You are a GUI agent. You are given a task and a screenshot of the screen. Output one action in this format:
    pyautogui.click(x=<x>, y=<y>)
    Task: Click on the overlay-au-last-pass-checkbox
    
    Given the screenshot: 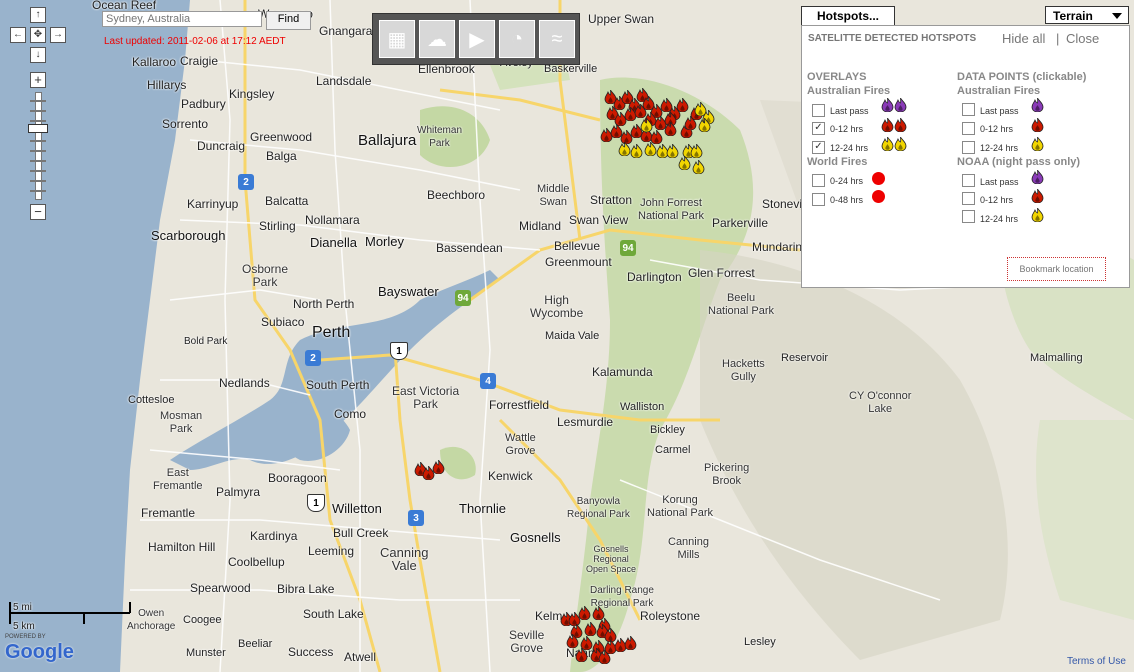 What is the action you would take?
    pyautogui.click(x=818, y=110)
    